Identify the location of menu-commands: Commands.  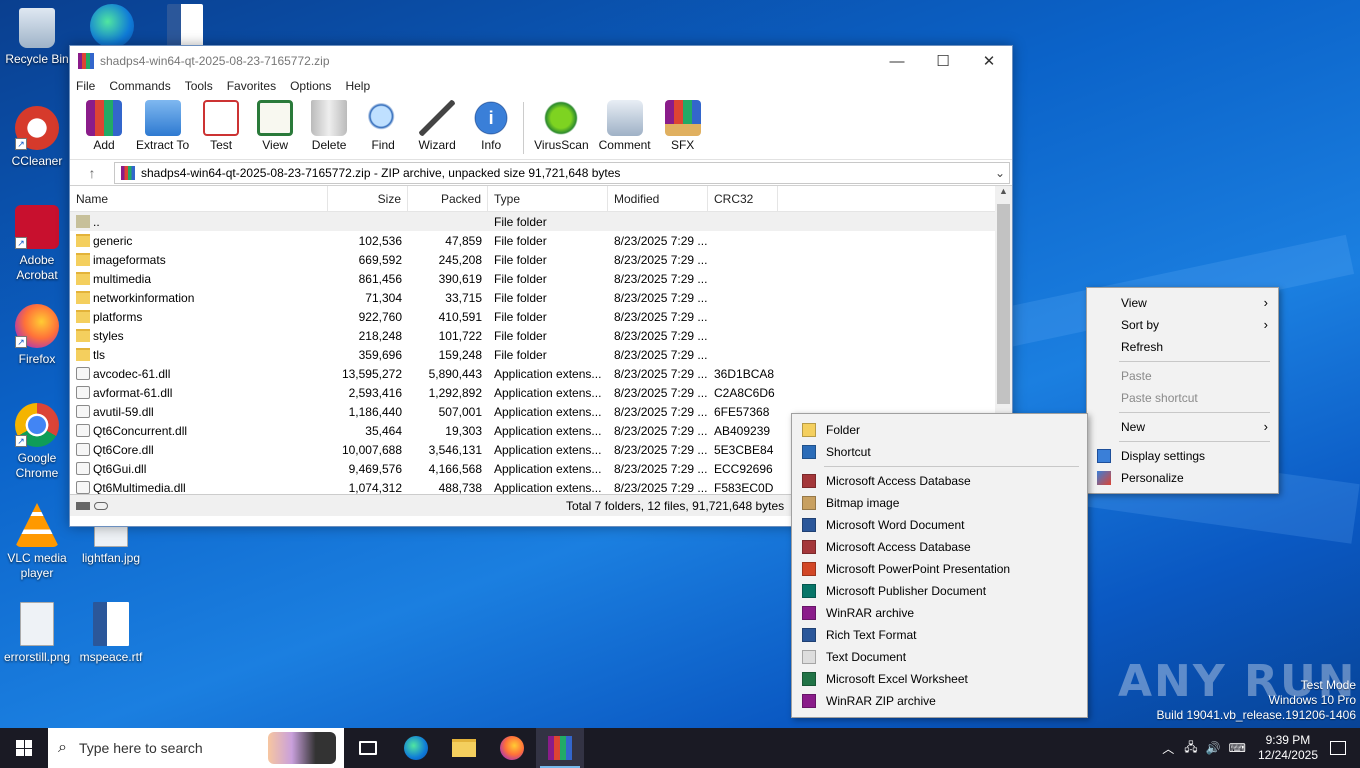
(139, 86).